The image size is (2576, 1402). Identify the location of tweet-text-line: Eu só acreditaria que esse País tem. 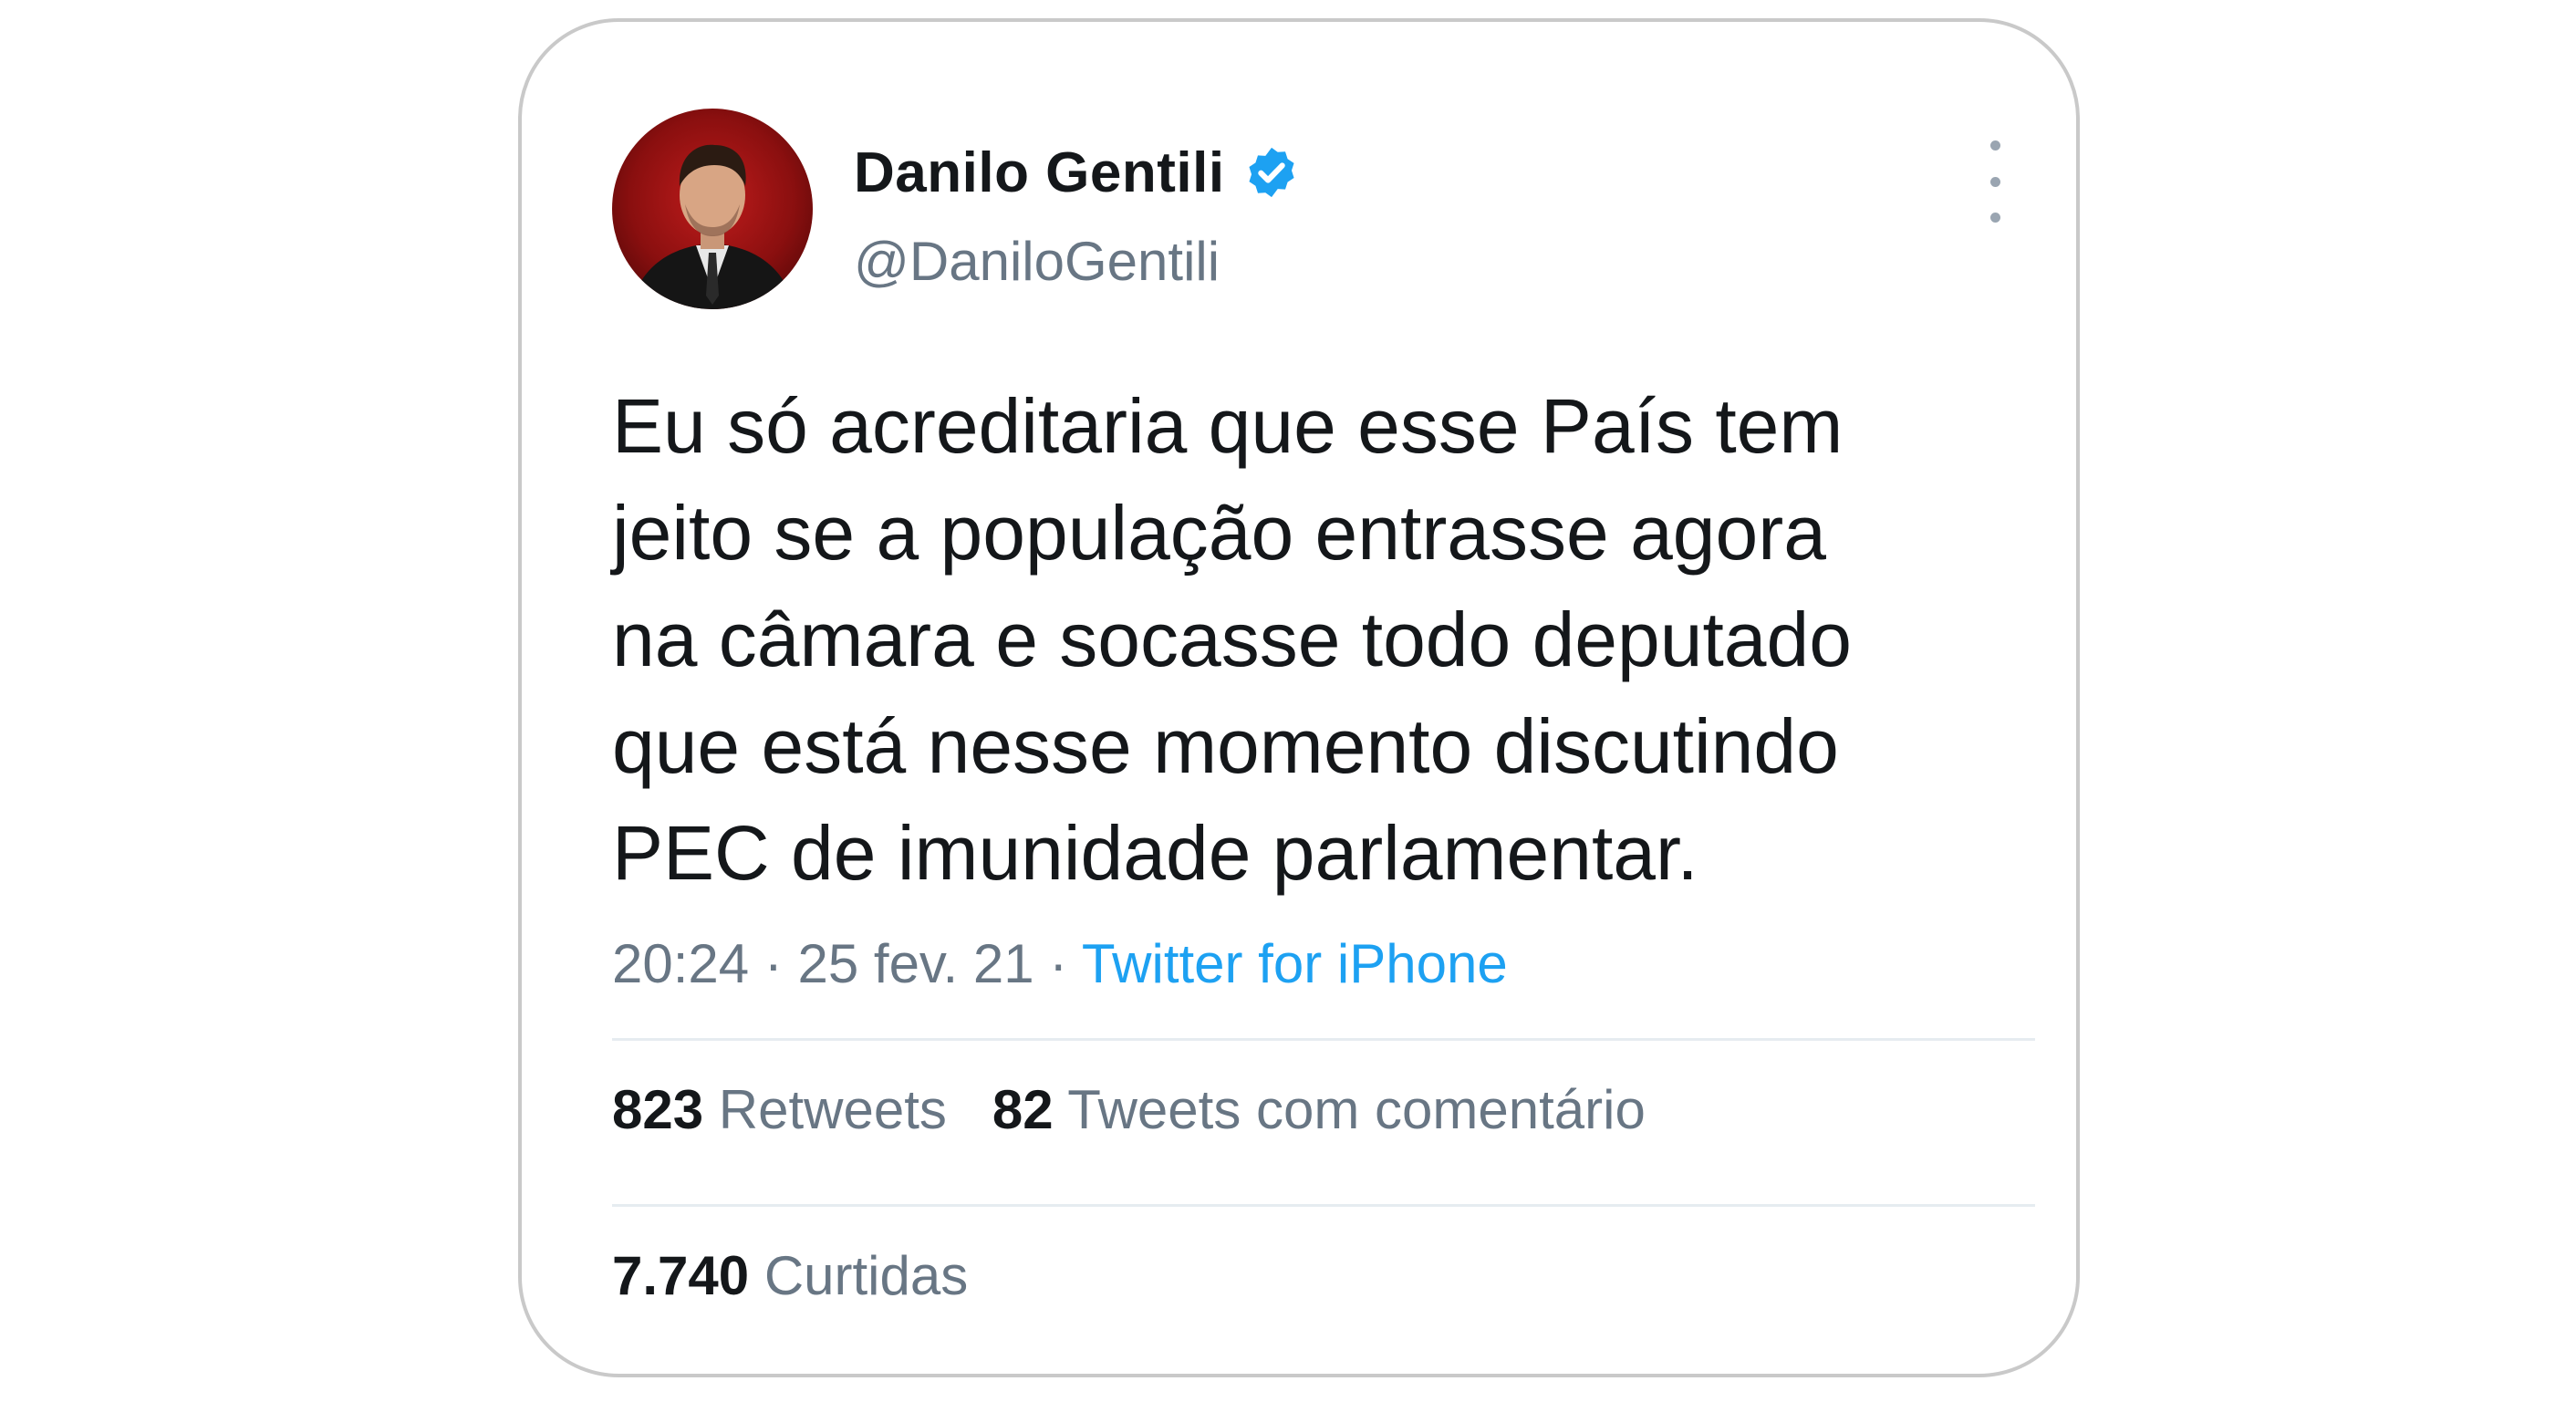
(1228, 426).